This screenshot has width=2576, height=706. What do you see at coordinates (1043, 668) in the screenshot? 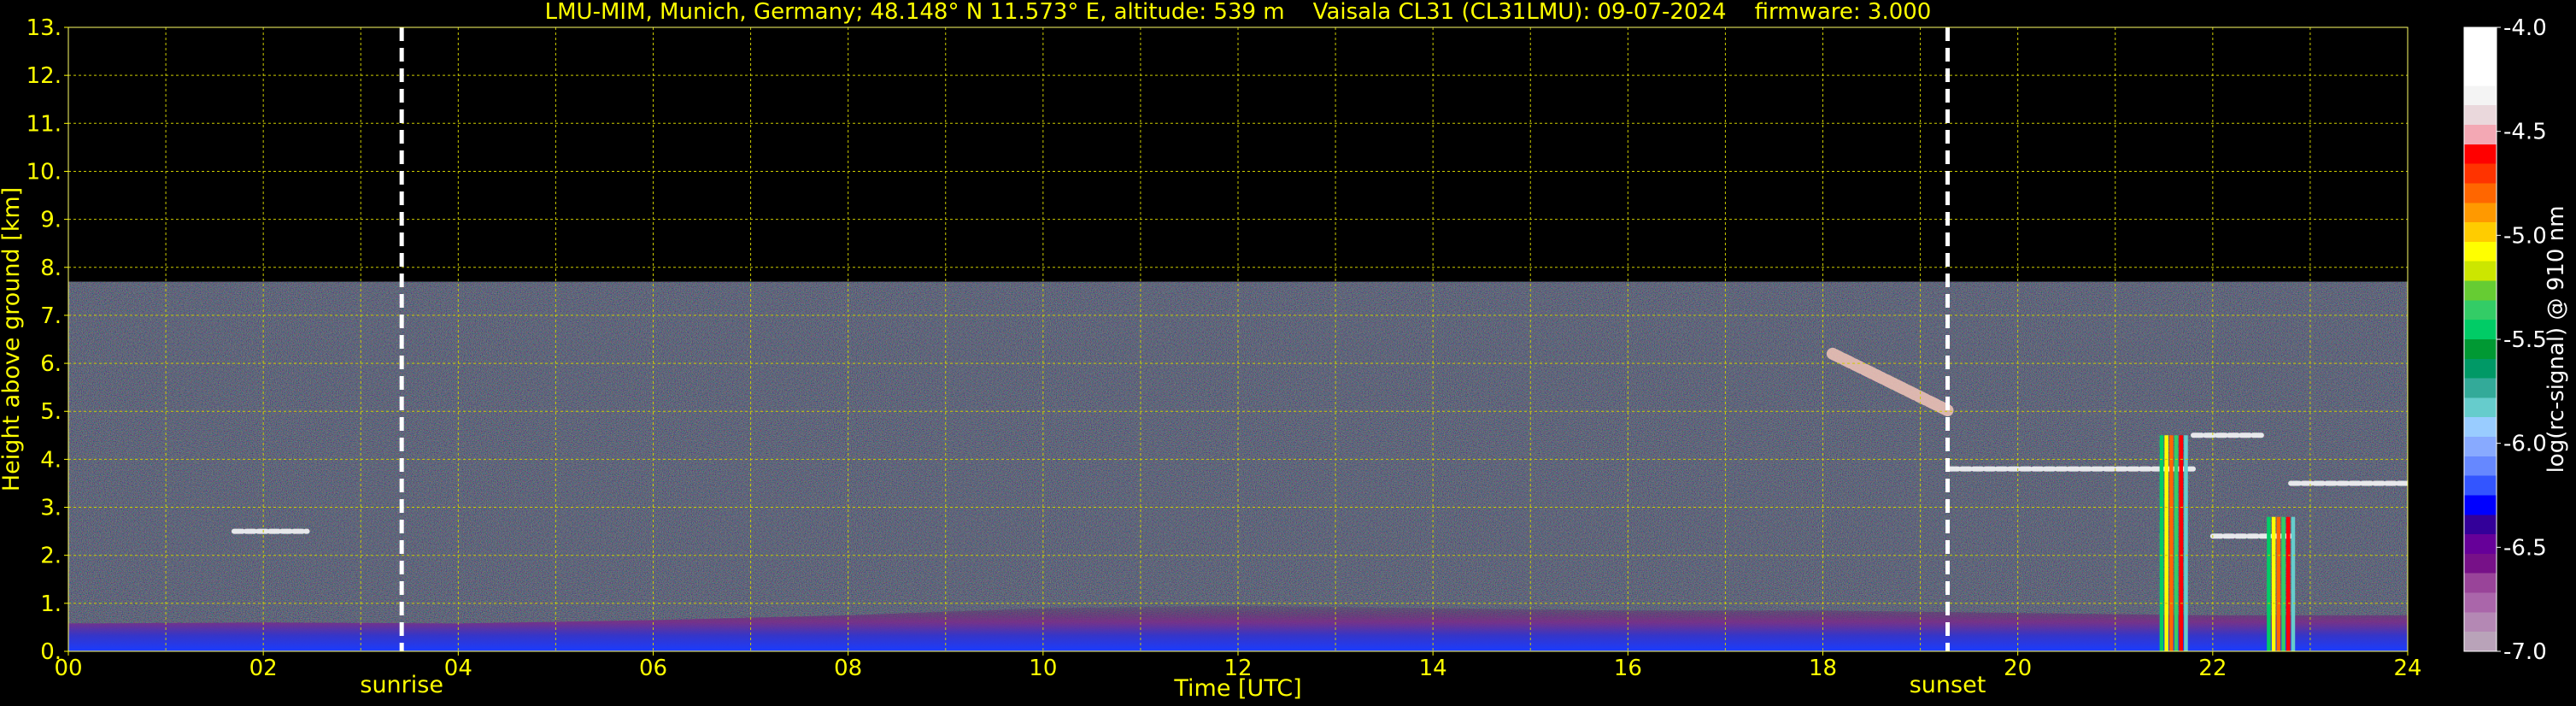
I see `x-tick-label: 10` at bounding box center [1043, 668].